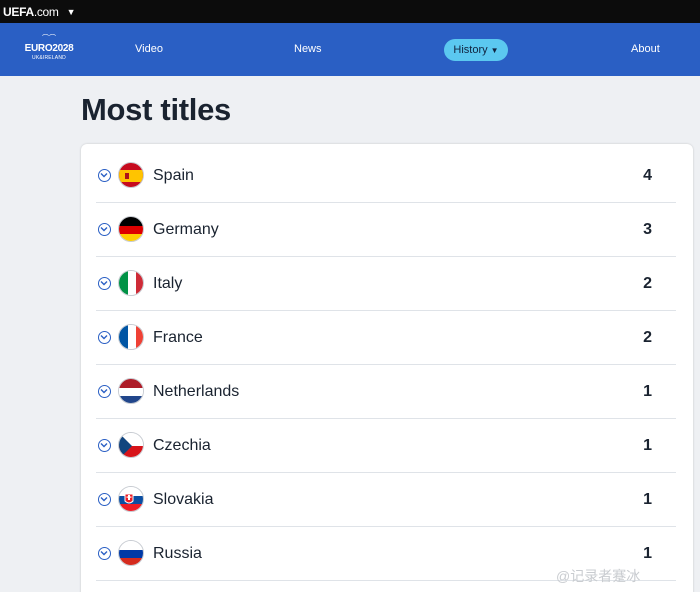 The height and width of the screenshot is (592, 700). I want to click on list-item: Italy 2, so click(386, 284).